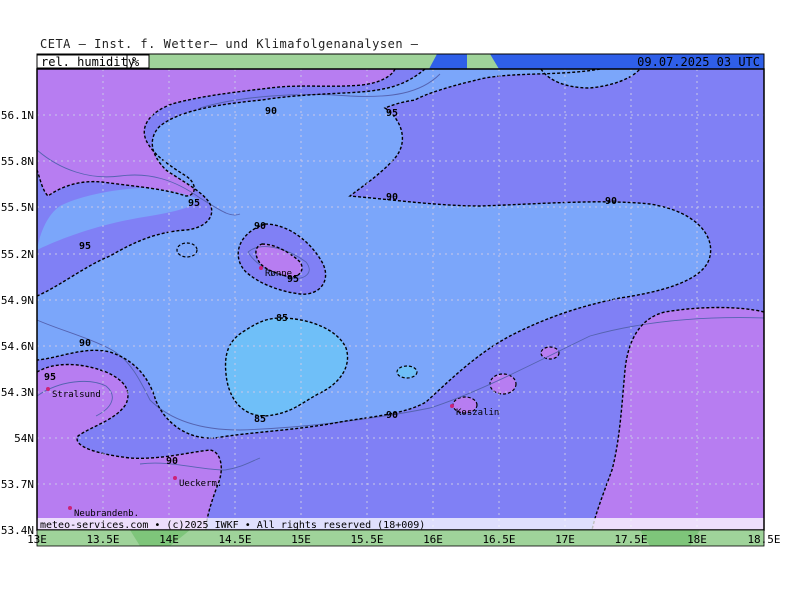  I want to click on blob-west, so click(187, 250).